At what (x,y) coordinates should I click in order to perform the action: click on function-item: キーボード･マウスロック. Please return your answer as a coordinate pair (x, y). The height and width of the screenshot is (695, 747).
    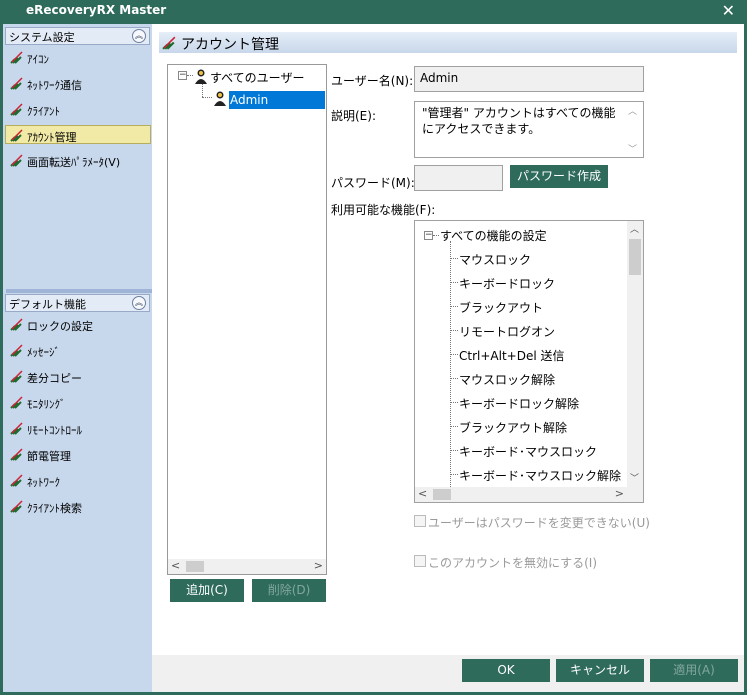
    Looking at the image, I should click on (528, 451).